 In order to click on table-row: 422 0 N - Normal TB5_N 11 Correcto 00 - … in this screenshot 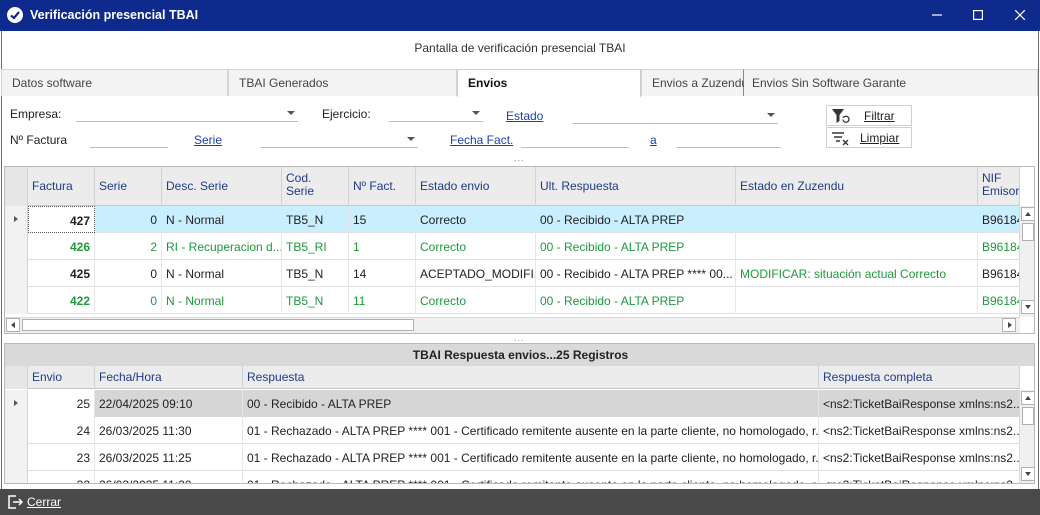, I will do `click(512, 300)`.